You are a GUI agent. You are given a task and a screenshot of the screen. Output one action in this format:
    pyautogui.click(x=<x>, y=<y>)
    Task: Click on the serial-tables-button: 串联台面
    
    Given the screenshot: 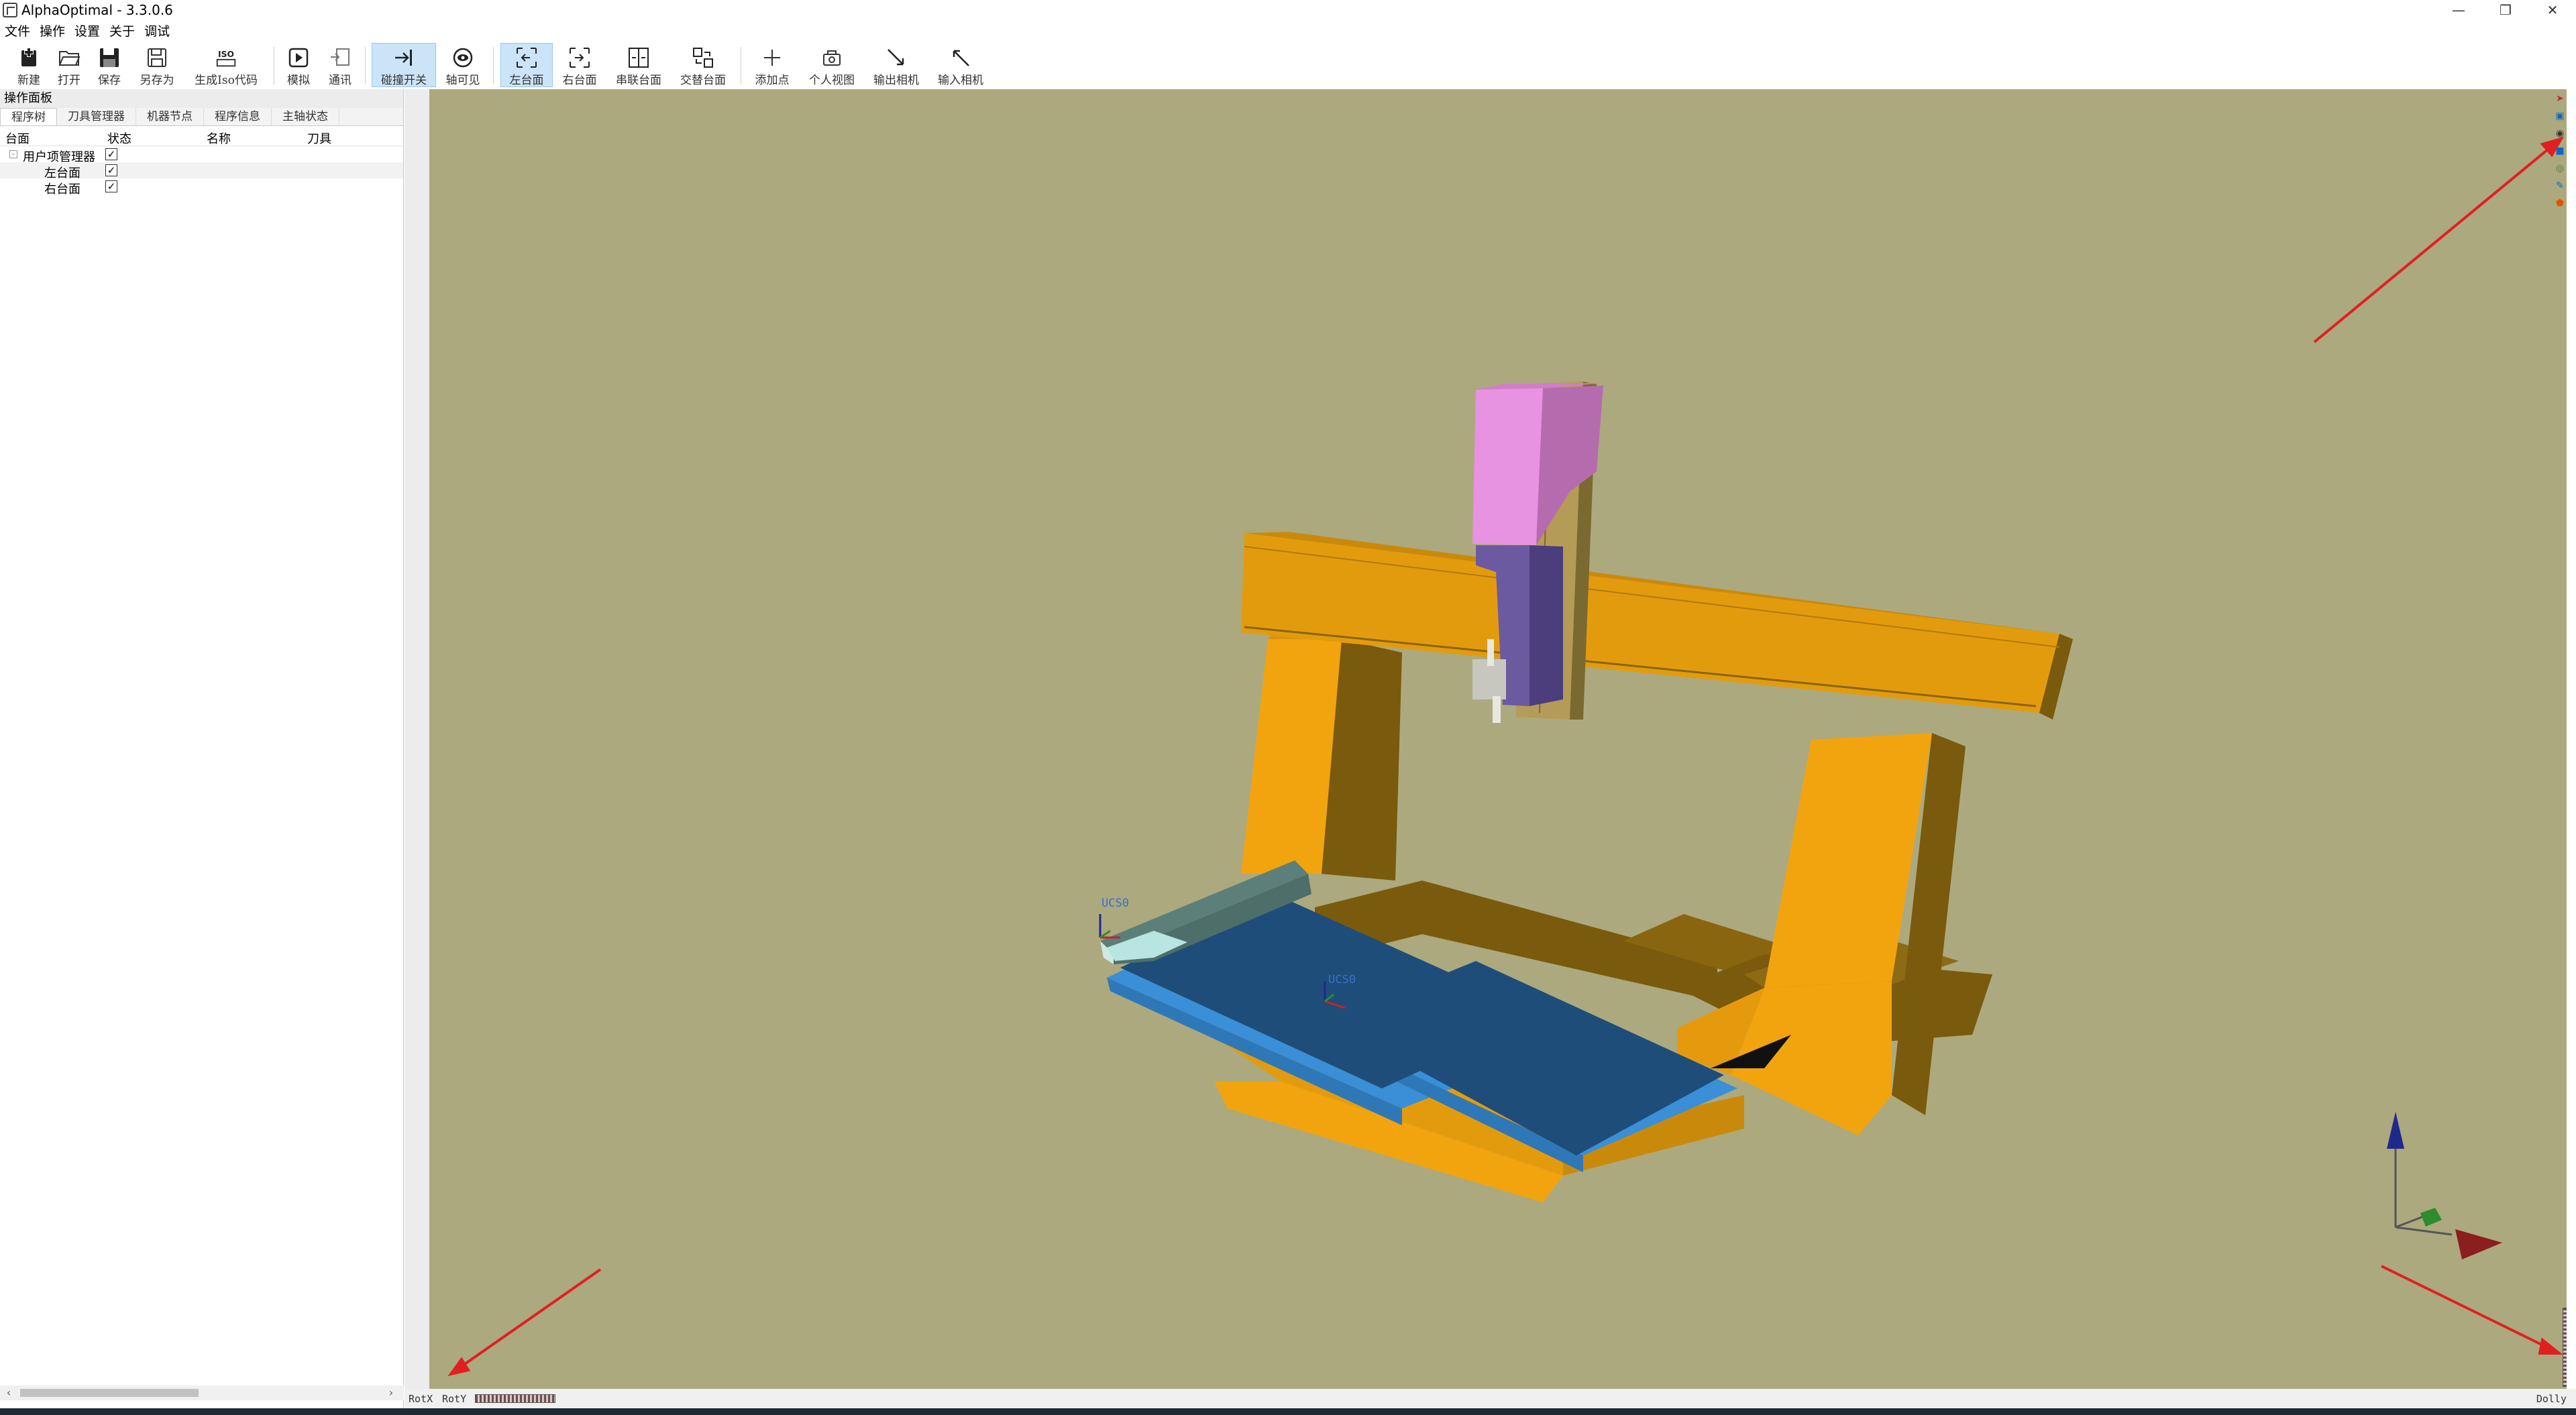 What is the action you would take?
    pyautogui.click(x=638, y=65)
    